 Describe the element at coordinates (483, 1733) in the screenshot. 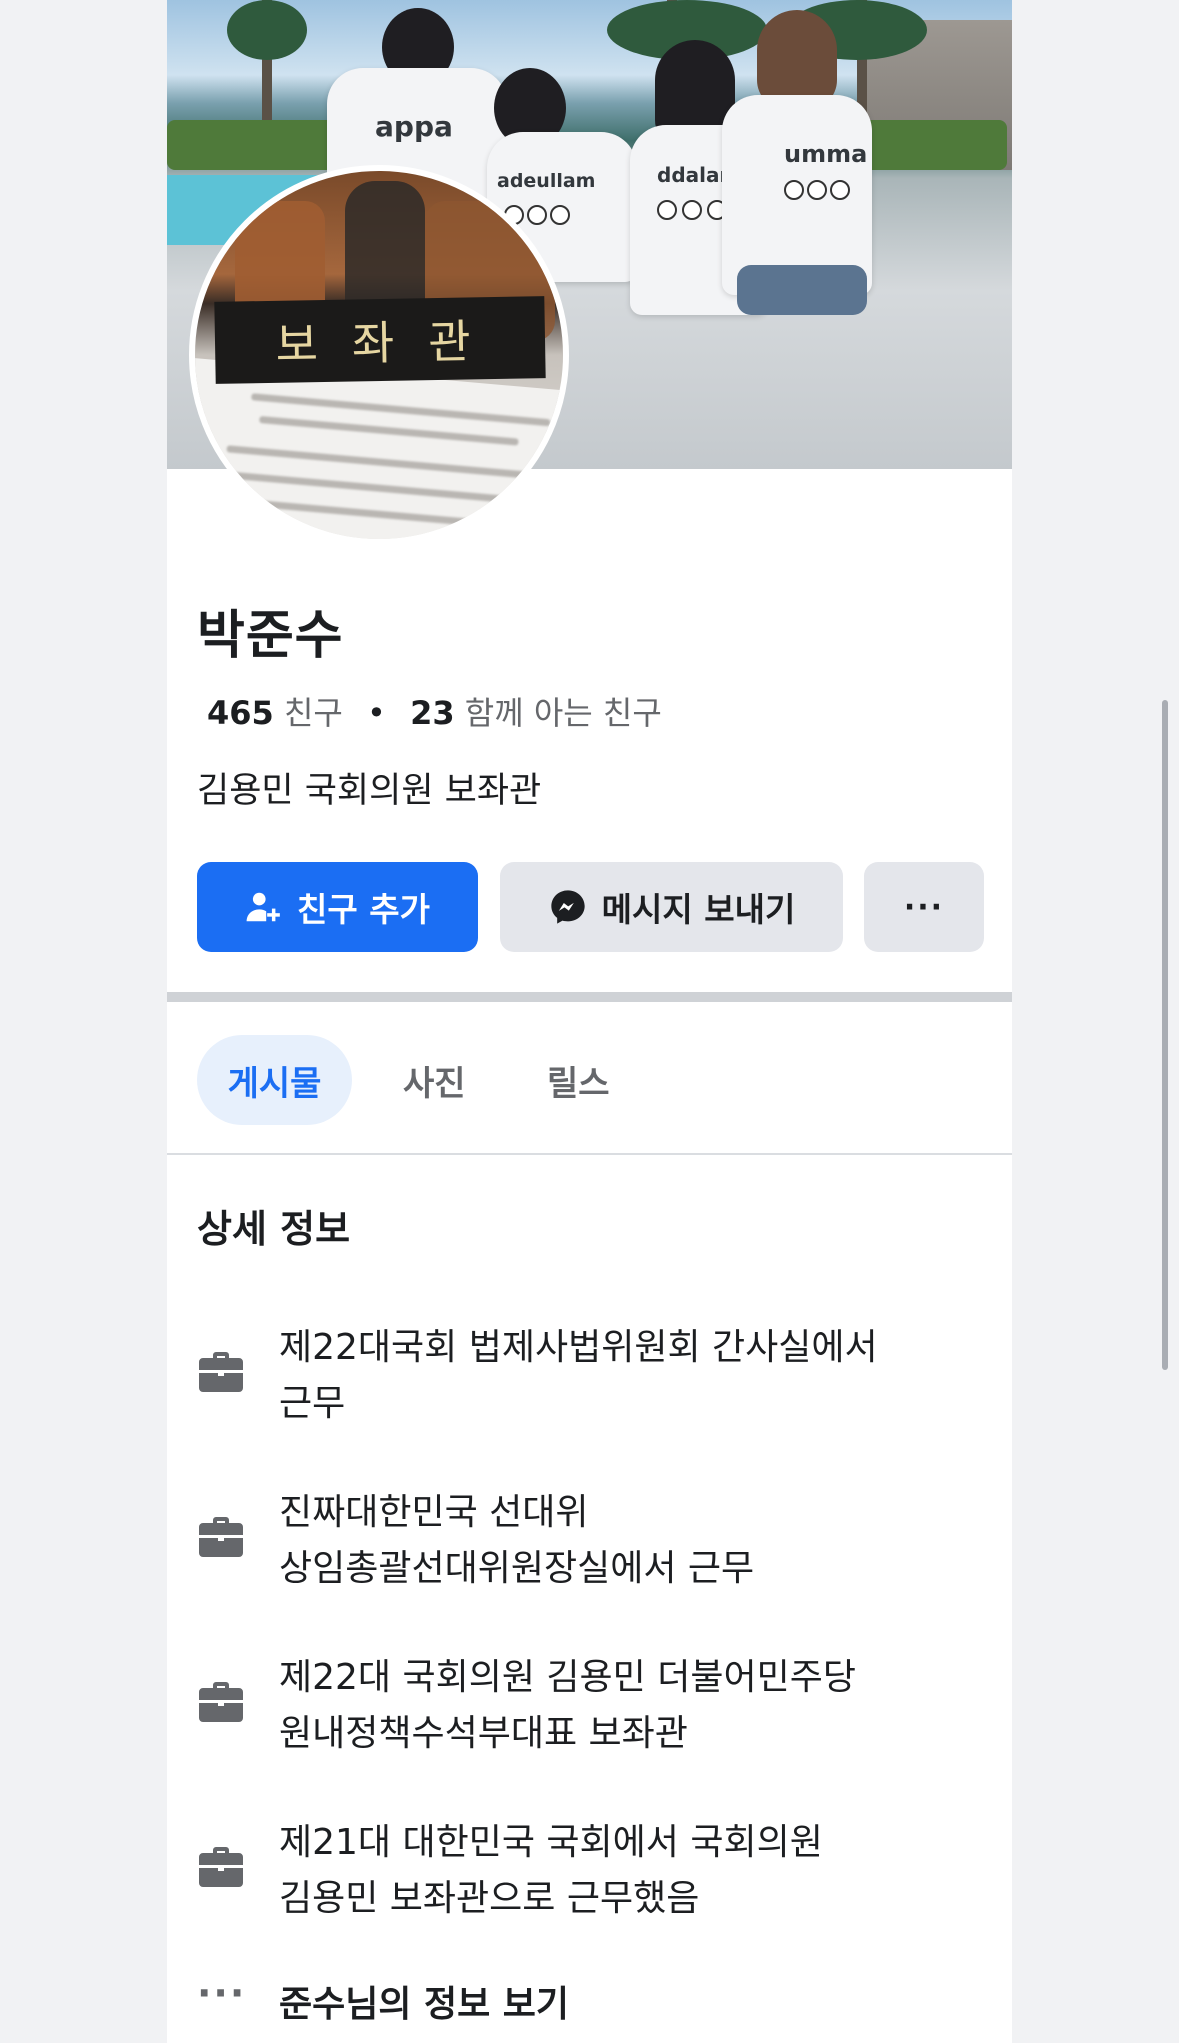

I see `detail-line: 원내정책수석부대표 보좌관` at that location.